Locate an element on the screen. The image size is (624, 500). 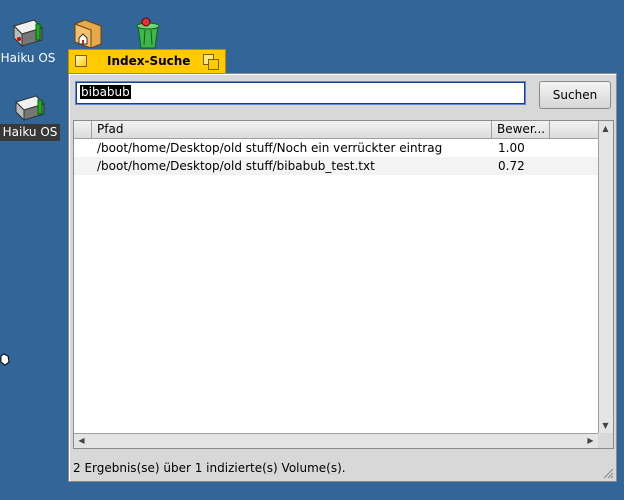
trash-icon is located at coordinates (148, 33).